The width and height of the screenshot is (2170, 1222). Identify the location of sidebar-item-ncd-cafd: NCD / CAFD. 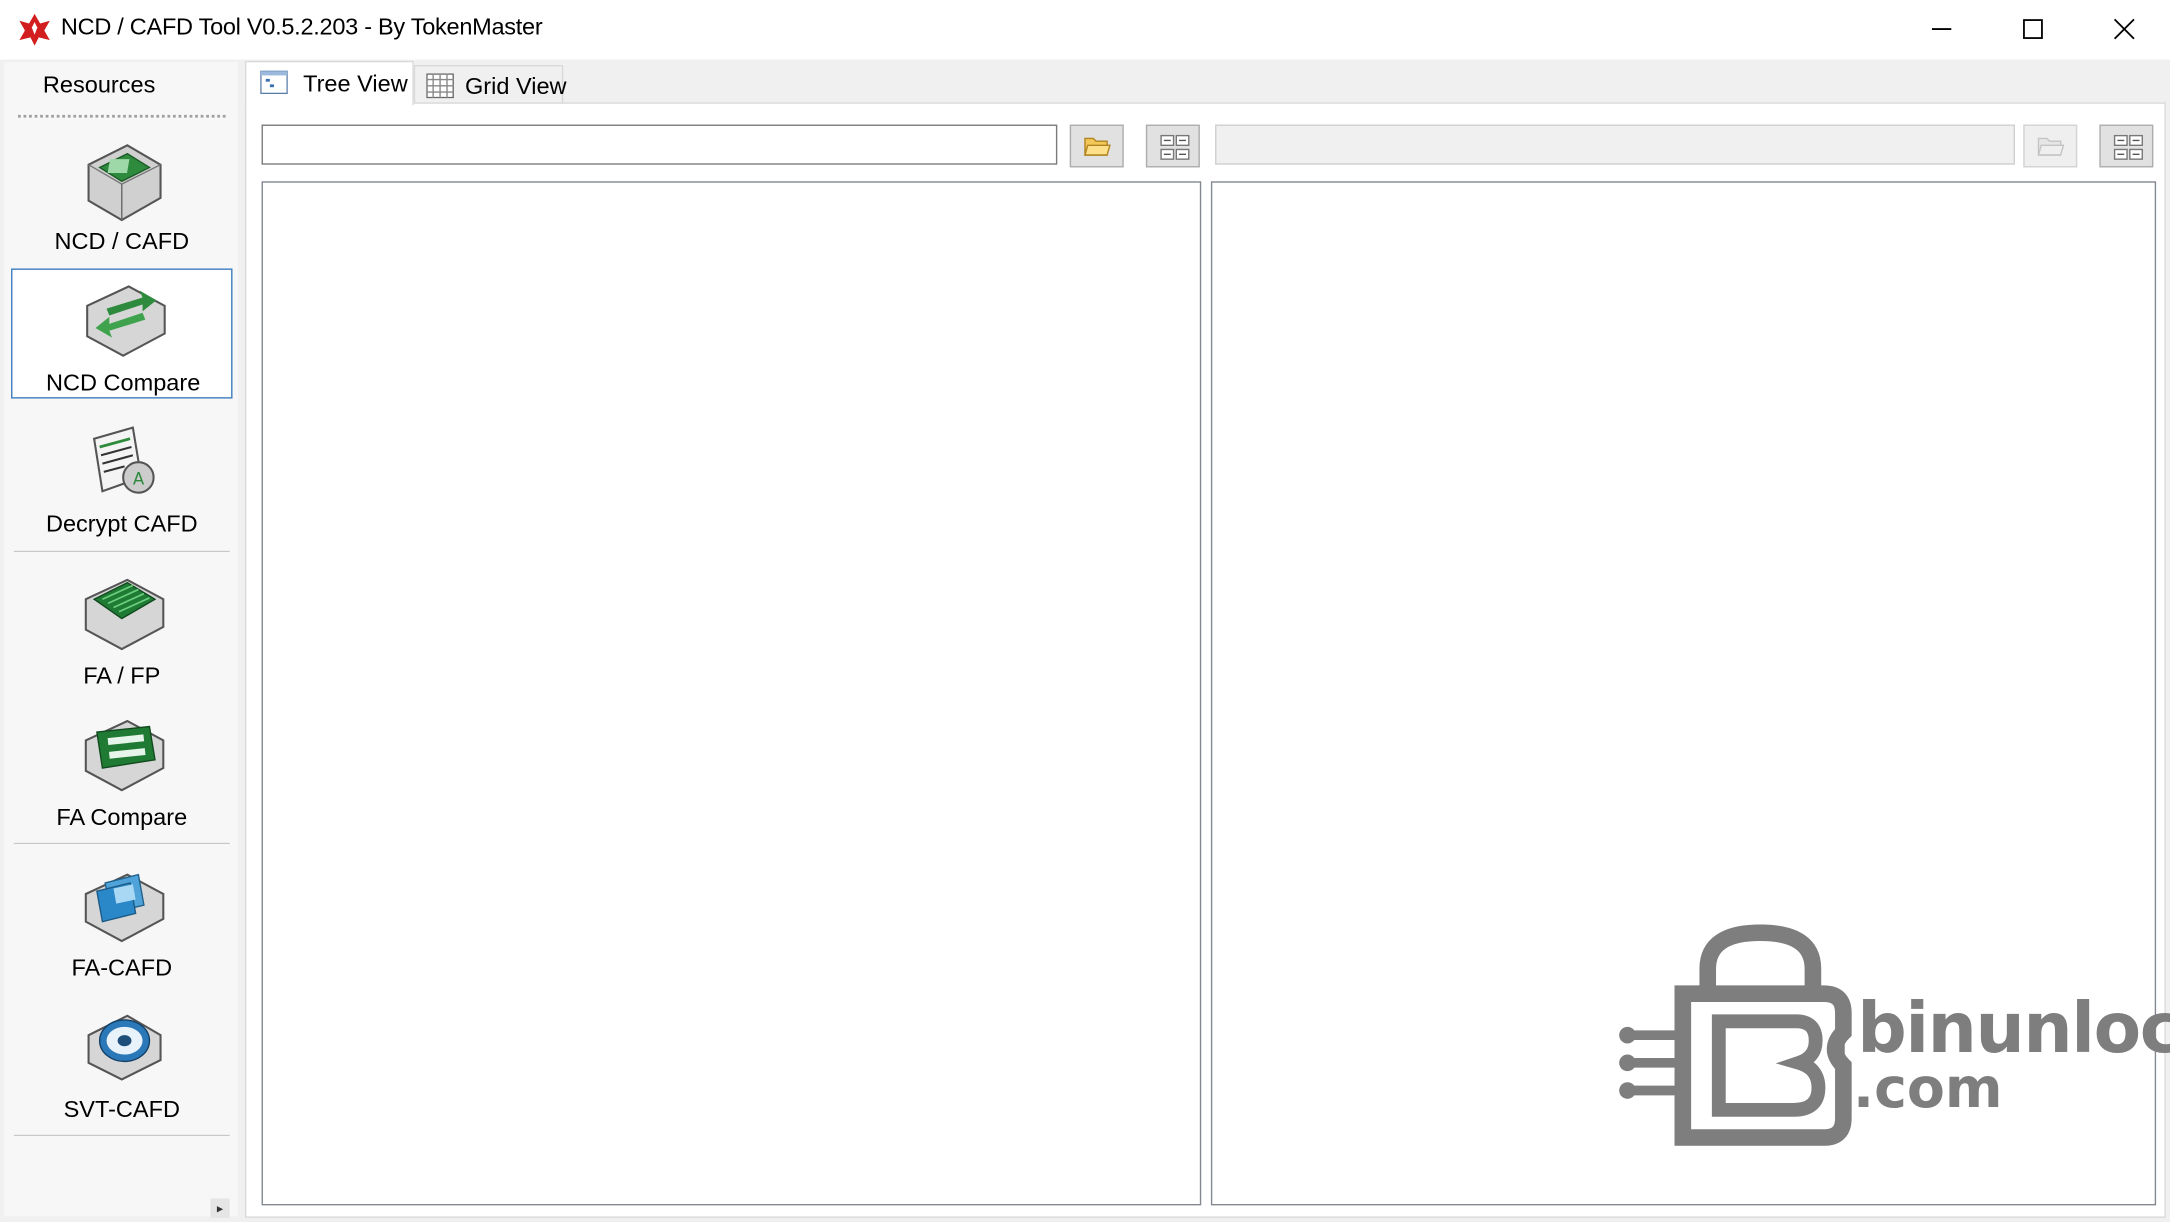
(121, 196).